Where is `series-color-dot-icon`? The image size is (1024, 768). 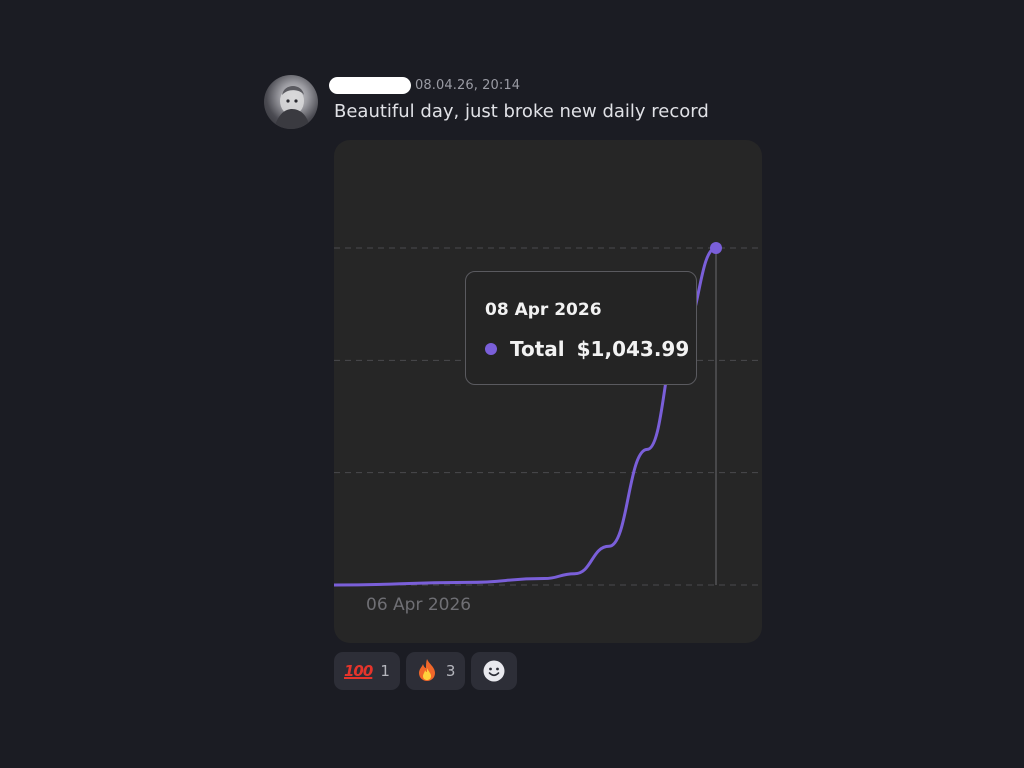
series-color-dot-icon is located at coordinates (491, 349).